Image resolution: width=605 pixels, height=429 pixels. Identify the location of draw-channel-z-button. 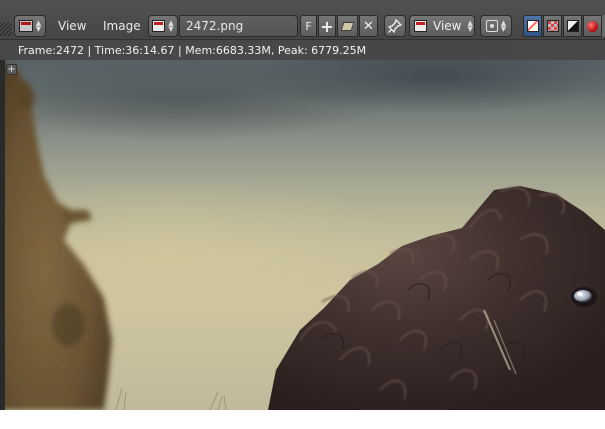
(572, 26).